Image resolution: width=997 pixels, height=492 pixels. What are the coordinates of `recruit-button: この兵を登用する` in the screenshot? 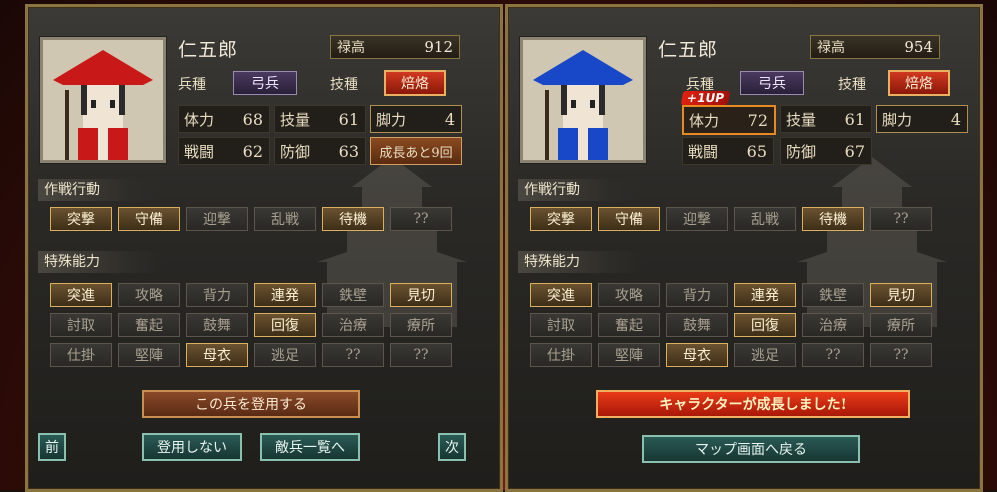 It's located at (251, 404).